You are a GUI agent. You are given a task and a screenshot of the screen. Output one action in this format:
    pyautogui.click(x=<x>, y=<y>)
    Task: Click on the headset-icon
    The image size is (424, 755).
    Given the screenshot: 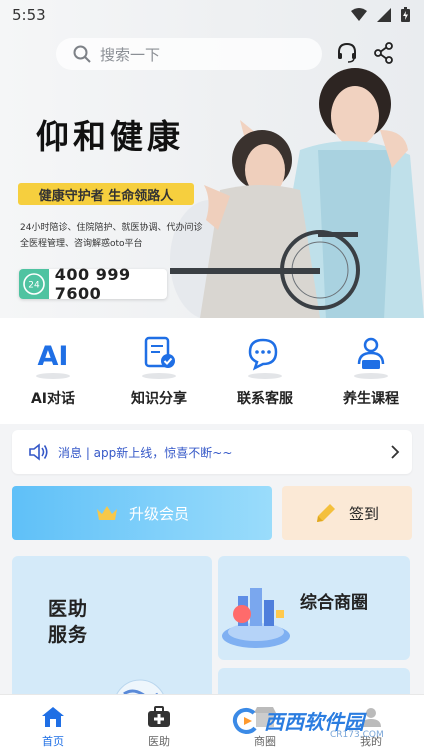 What is the action you would take?
    pyautogui.click(x=347, y=53)
    